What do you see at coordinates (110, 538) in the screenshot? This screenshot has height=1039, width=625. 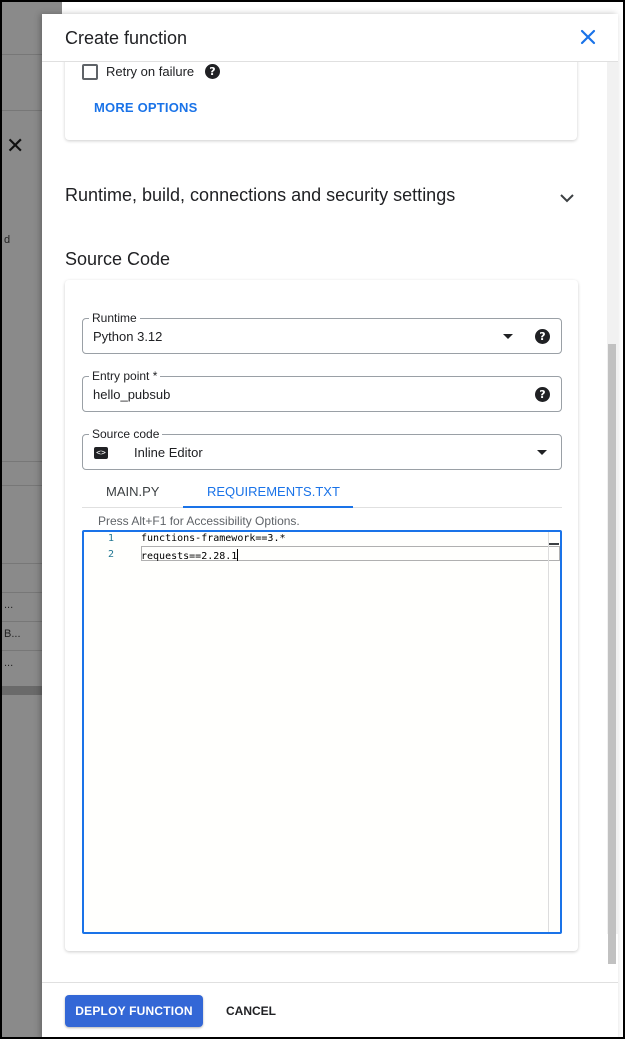 I see `line-number: 1` at bounding box center [110, 538].